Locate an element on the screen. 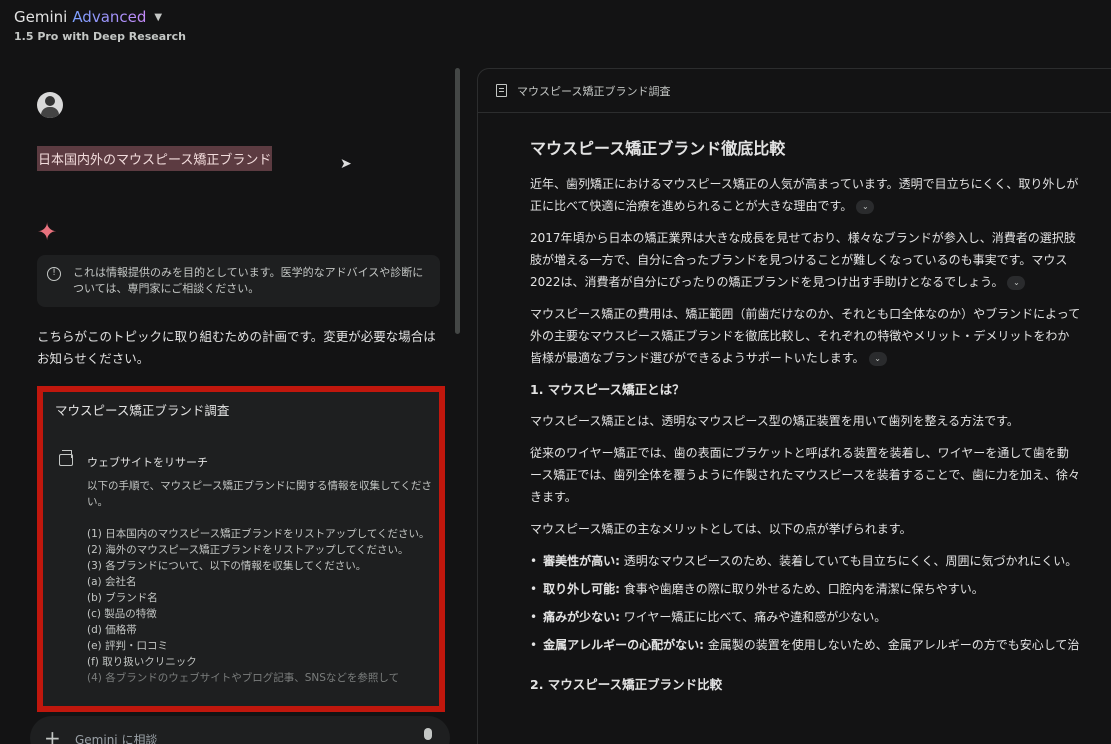 The height and width of the screenshot is (744, 1111). info-icon: ! is located at coordinates (54, 274).